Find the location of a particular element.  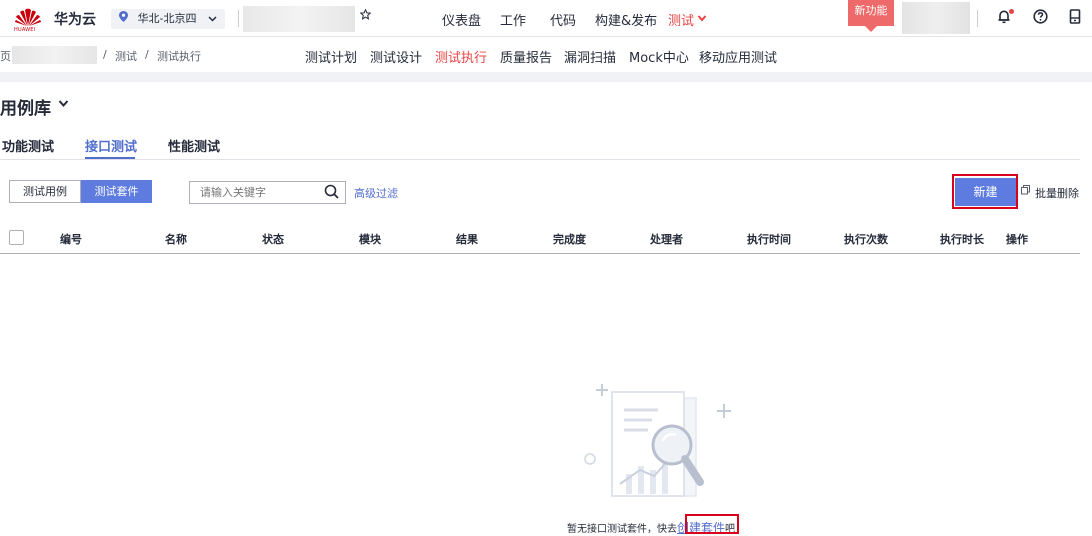

empty-state-text: 暂无接口测试套件，快去 is located at coordinates (622, 529).